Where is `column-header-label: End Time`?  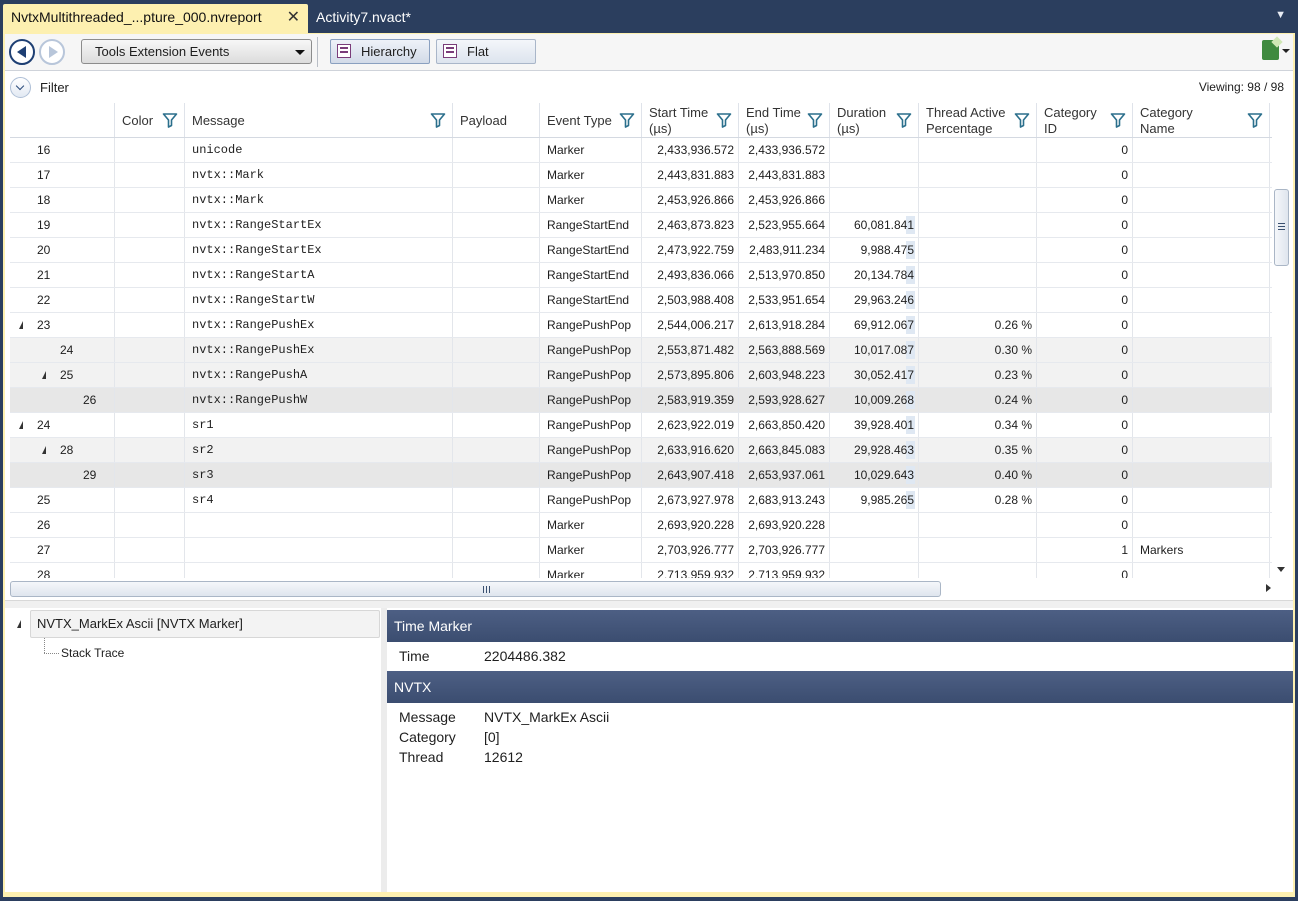 column-header-label: End Time is located at coordinates (773, 112).